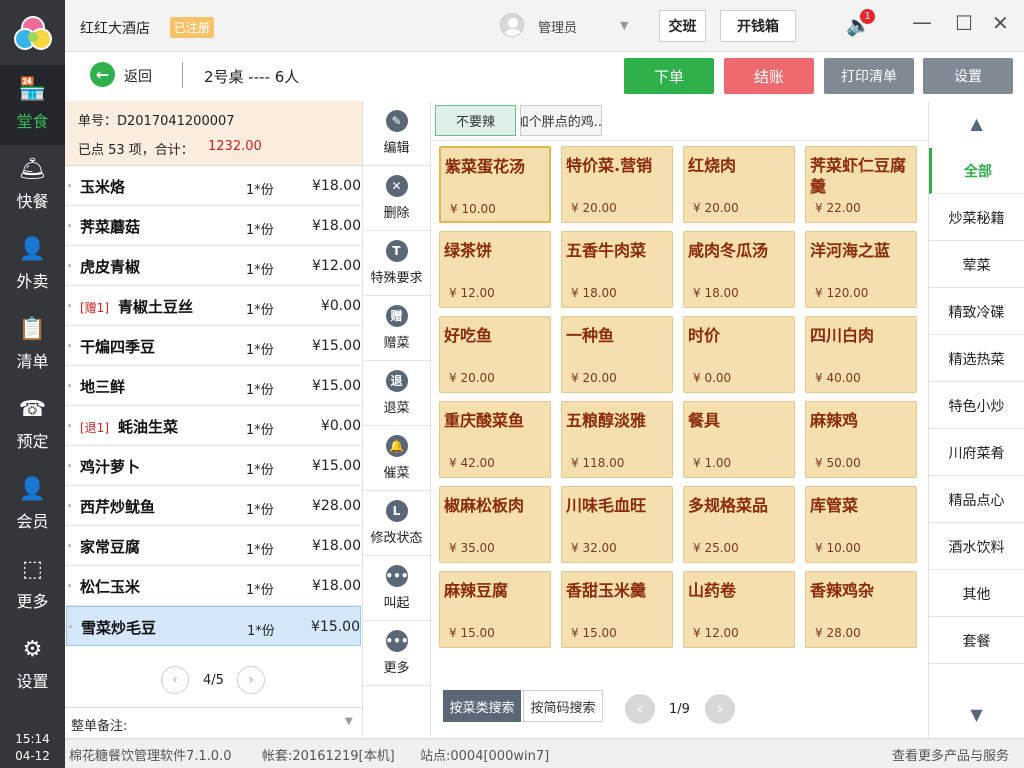 The image size is (1024, 768). What do you see at coordinates (682, 26) in the screenshot?
I see `shift-button: 交班` at bounding box center [682, 26].